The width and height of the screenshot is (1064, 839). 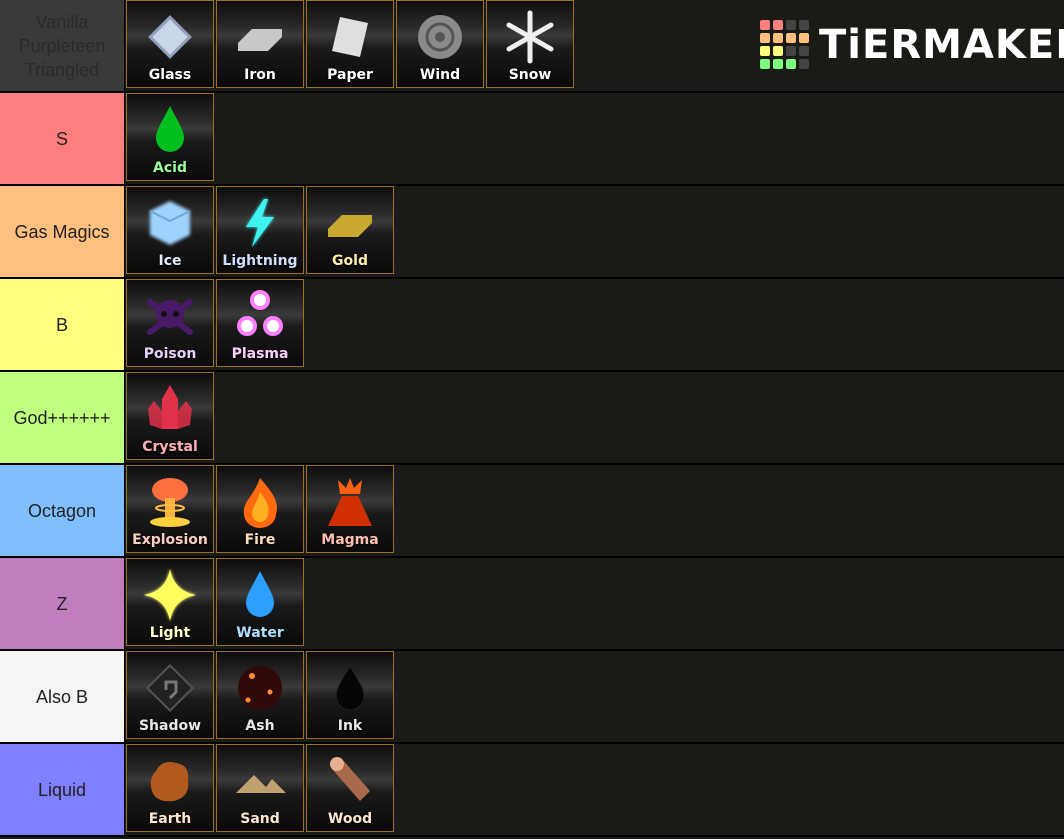 I want to click on tier-item-name: Glass, so click(x=170, y=75).